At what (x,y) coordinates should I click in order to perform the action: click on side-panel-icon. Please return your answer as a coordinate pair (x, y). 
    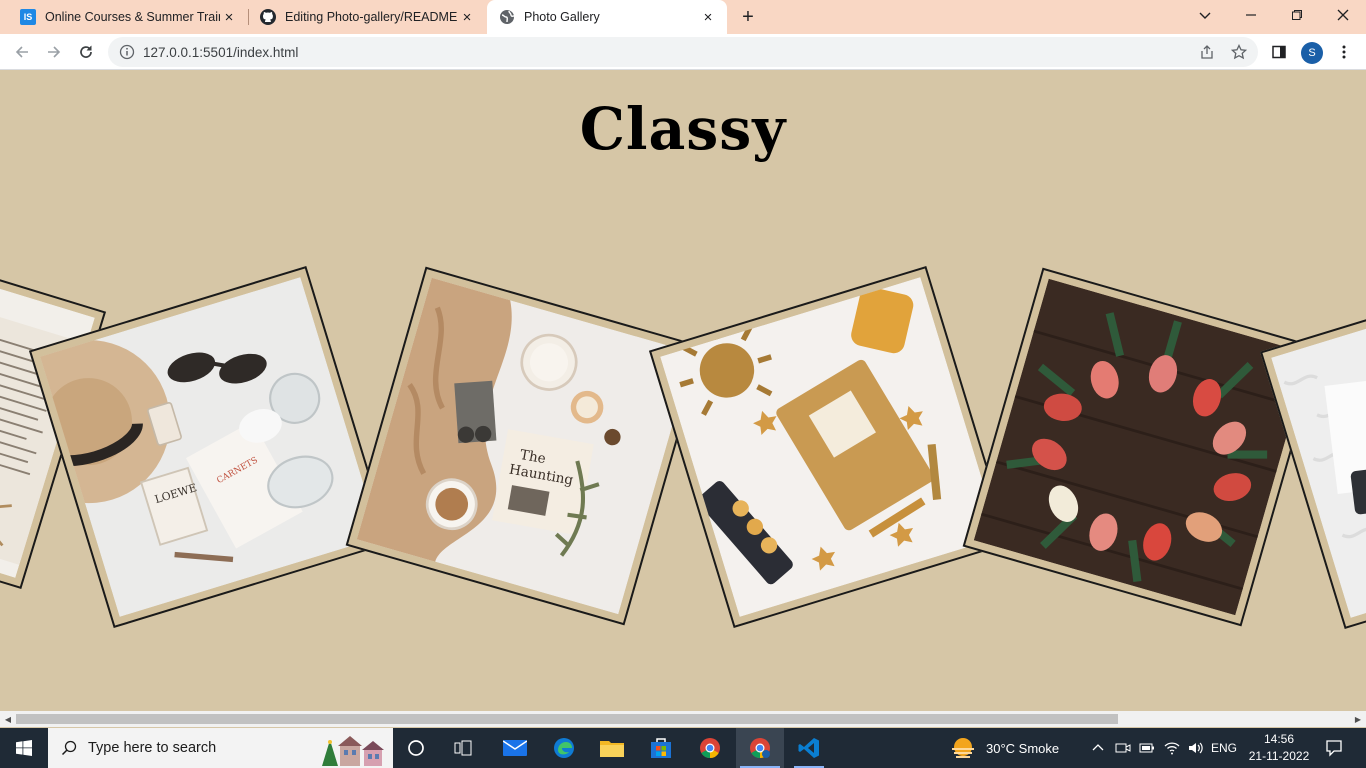
    Looking at the image, I should click on (1279, 52).